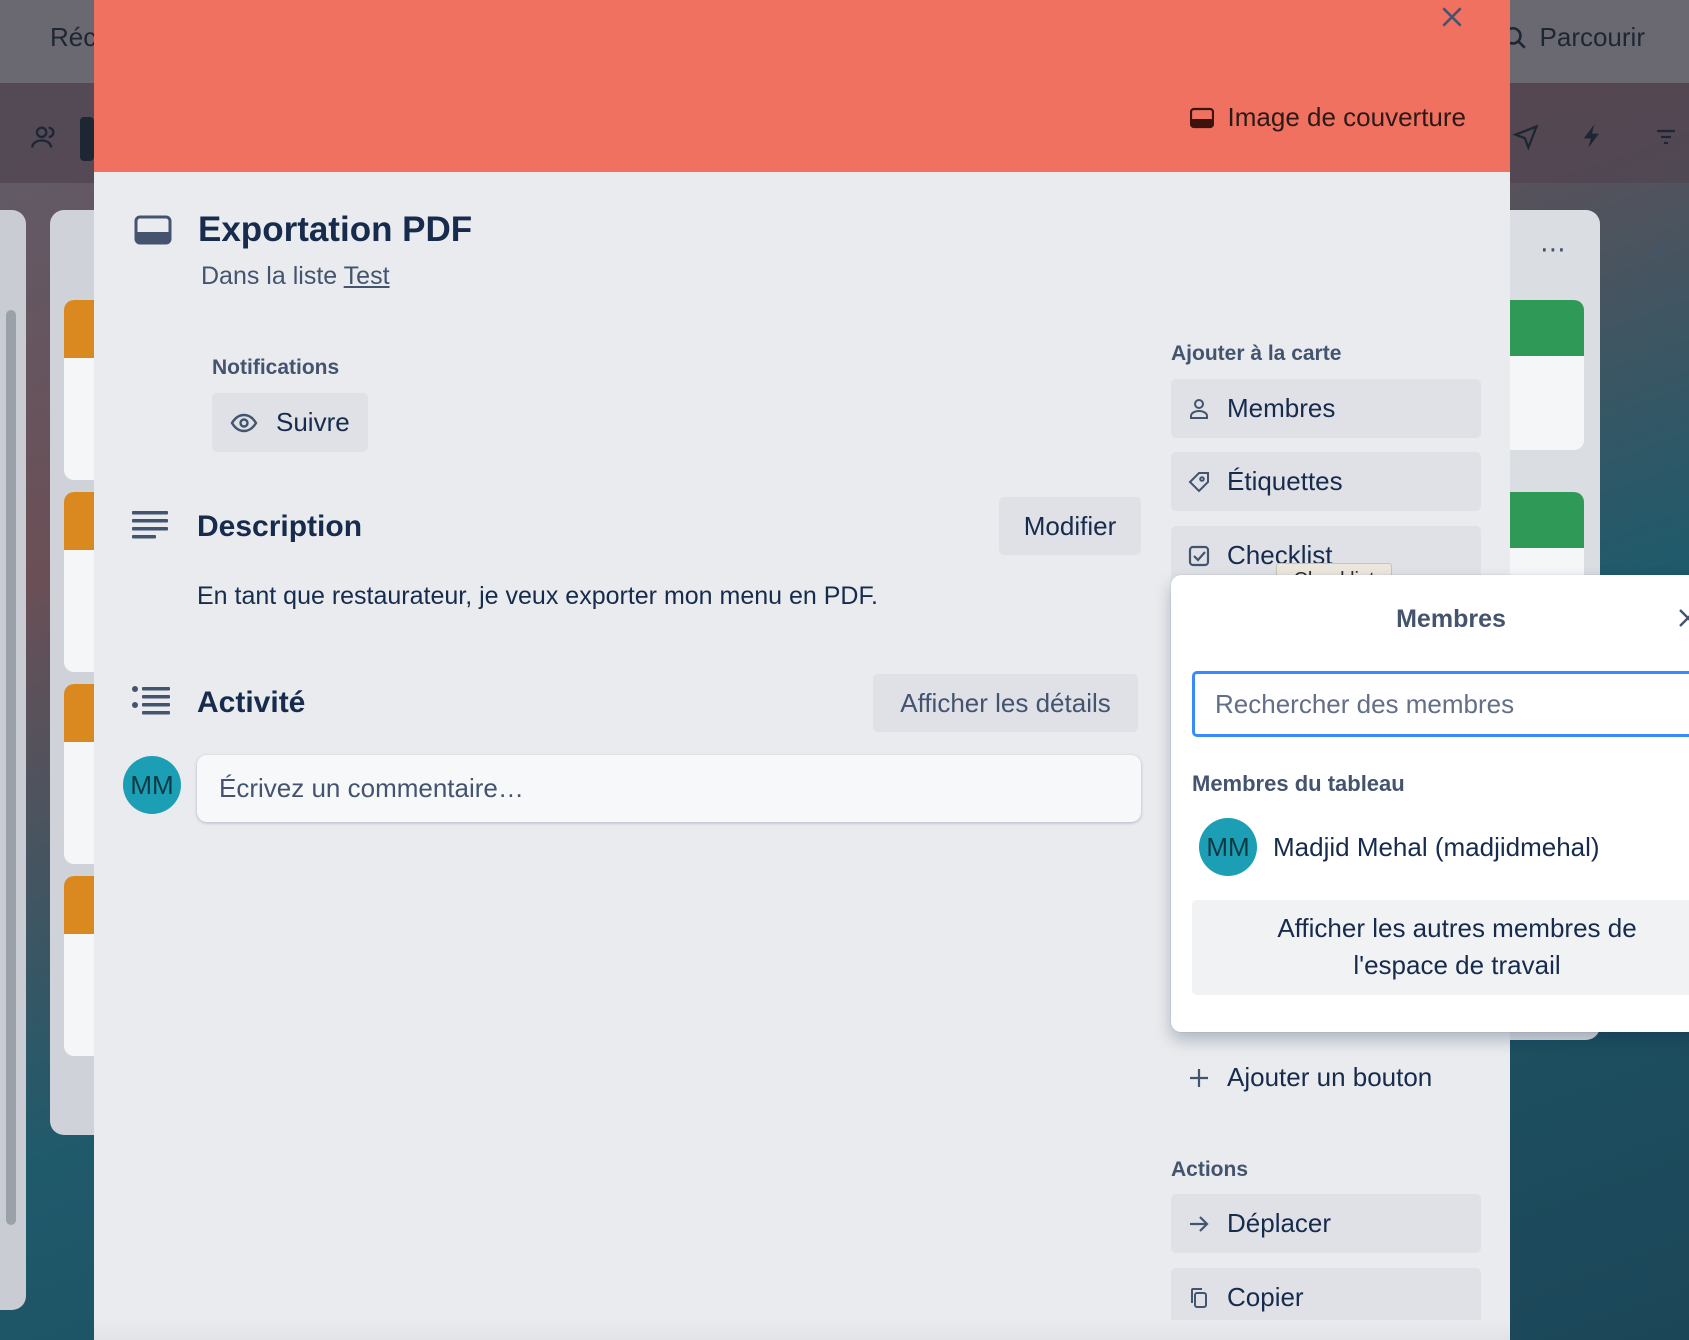  I want to click on notifications-label: Notifications, so click(276, 367).